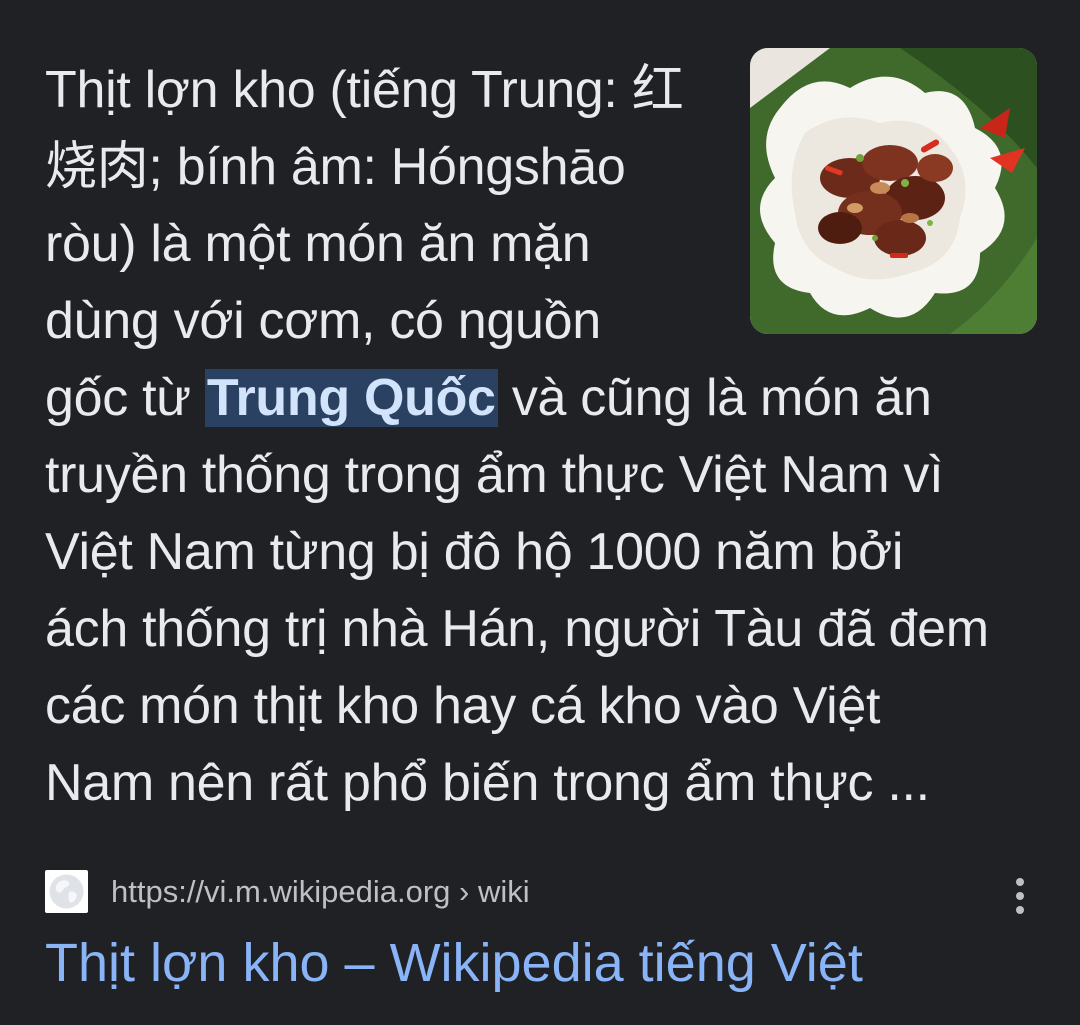 This screenshot has height=1025, width=1080. I want to click on snippet-line: truyền thống trong ẩm thực Việt Nam vì, so click(494, 475).